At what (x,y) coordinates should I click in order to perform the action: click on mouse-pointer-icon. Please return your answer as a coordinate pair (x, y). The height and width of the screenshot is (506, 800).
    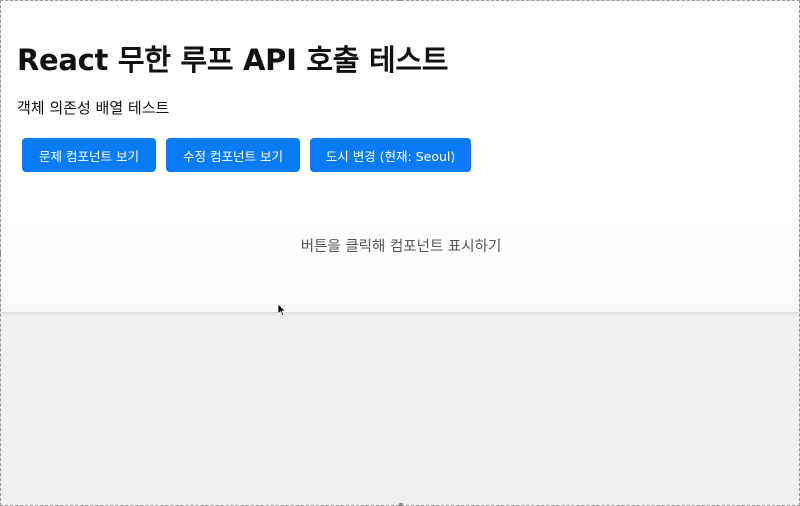
    Looking at the image, I should click on (282, 310).